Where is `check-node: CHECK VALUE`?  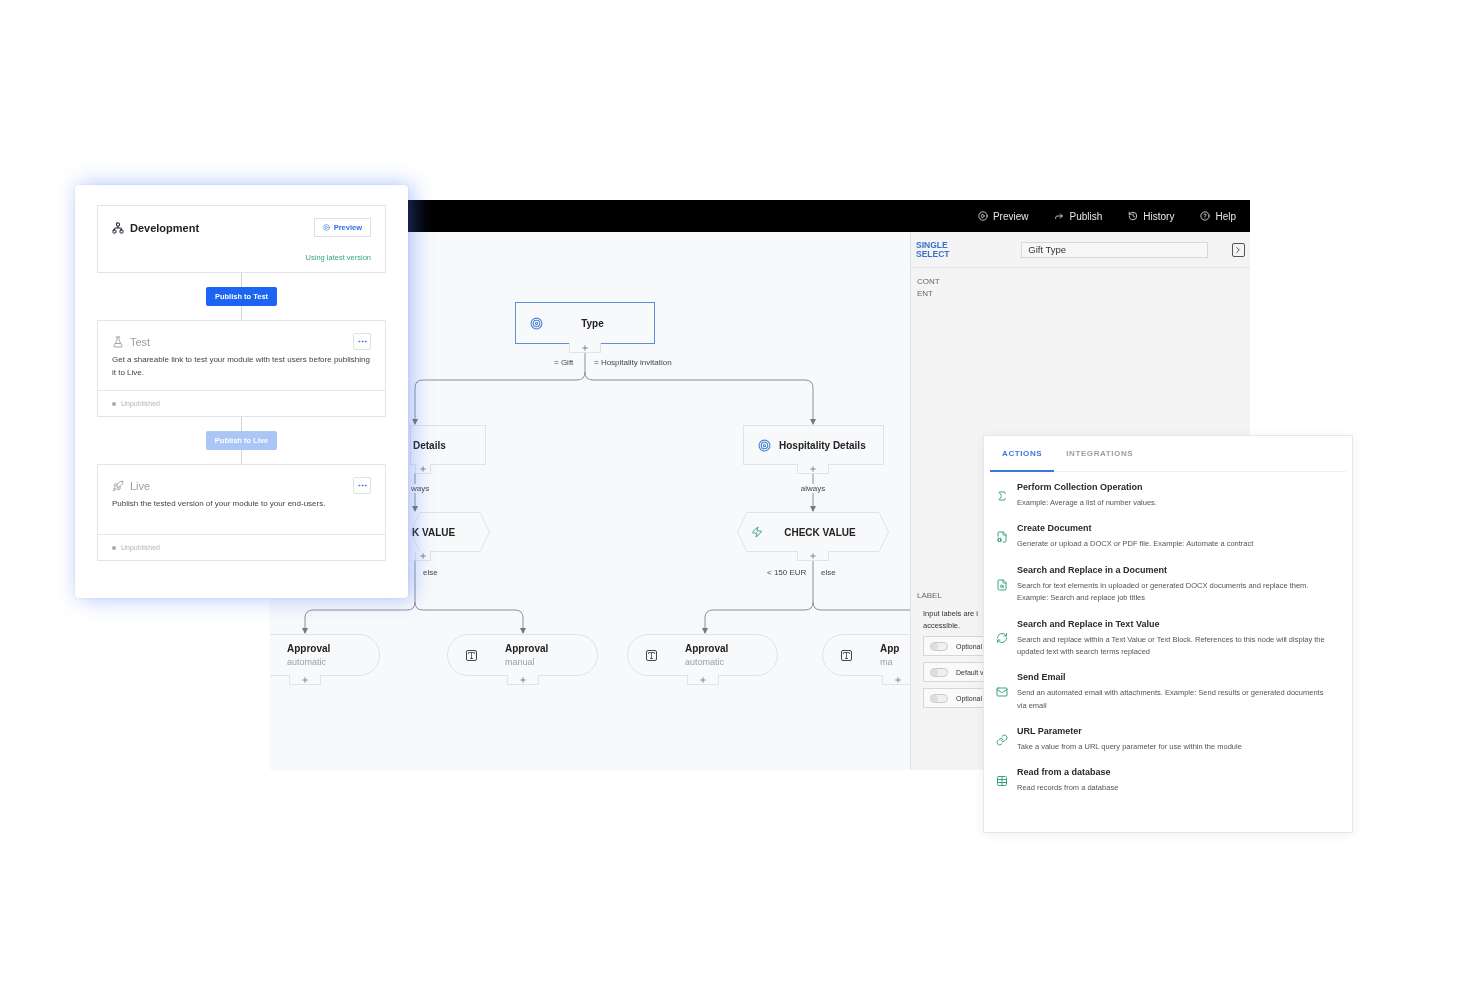
check-node: CHECK VALUE is located at coordinates (813, 532).